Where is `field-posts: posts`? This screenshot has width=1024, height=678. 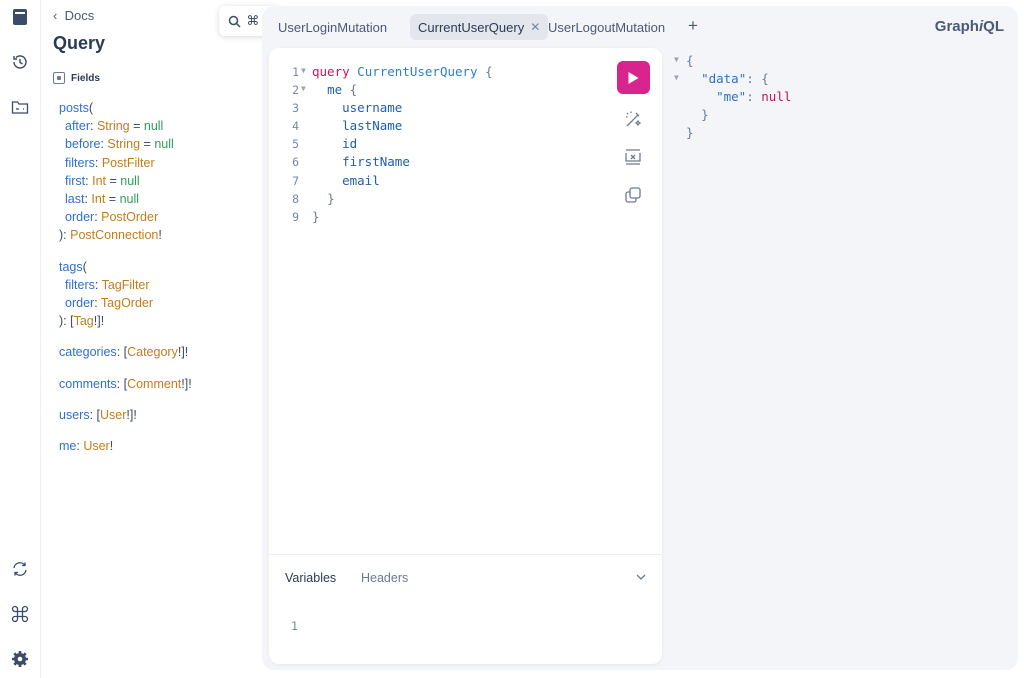 field-posts: posts is located at coordinates (74, 108).